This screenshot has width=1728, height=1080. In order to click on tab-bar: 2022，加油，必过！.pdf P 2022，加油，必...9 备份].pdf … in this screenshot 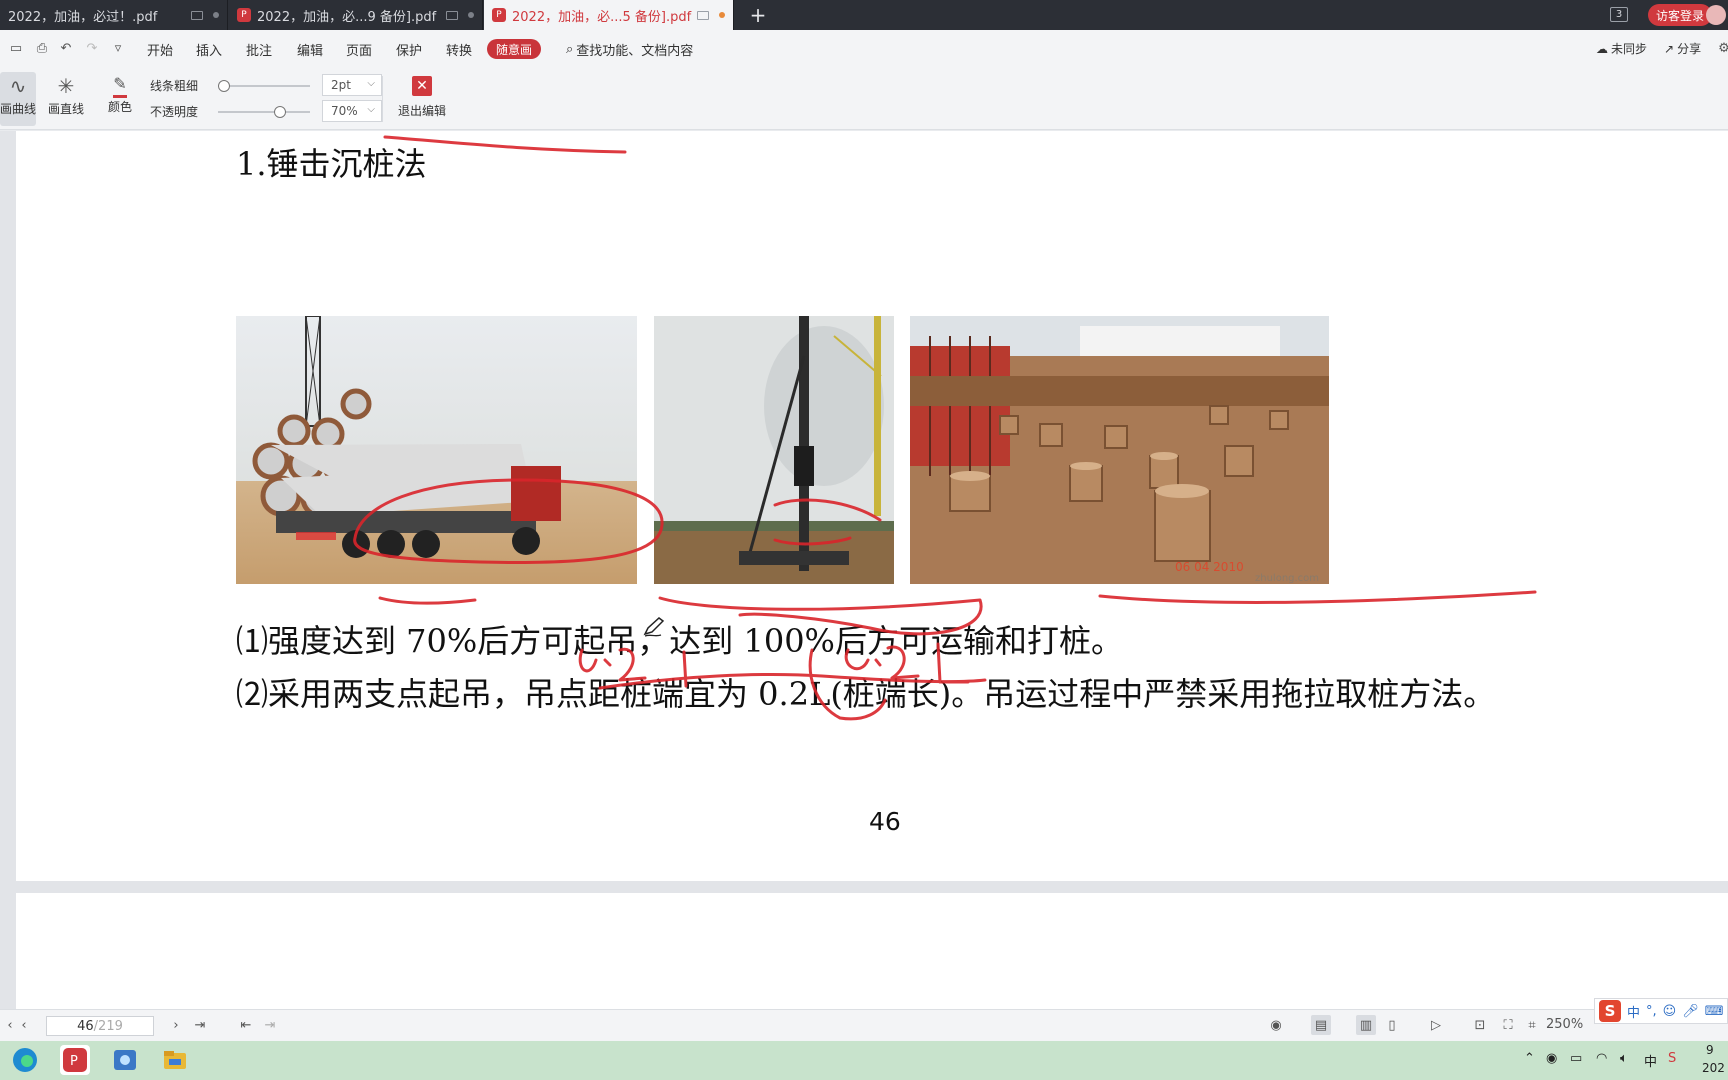, I will do `click(864, 15)`.